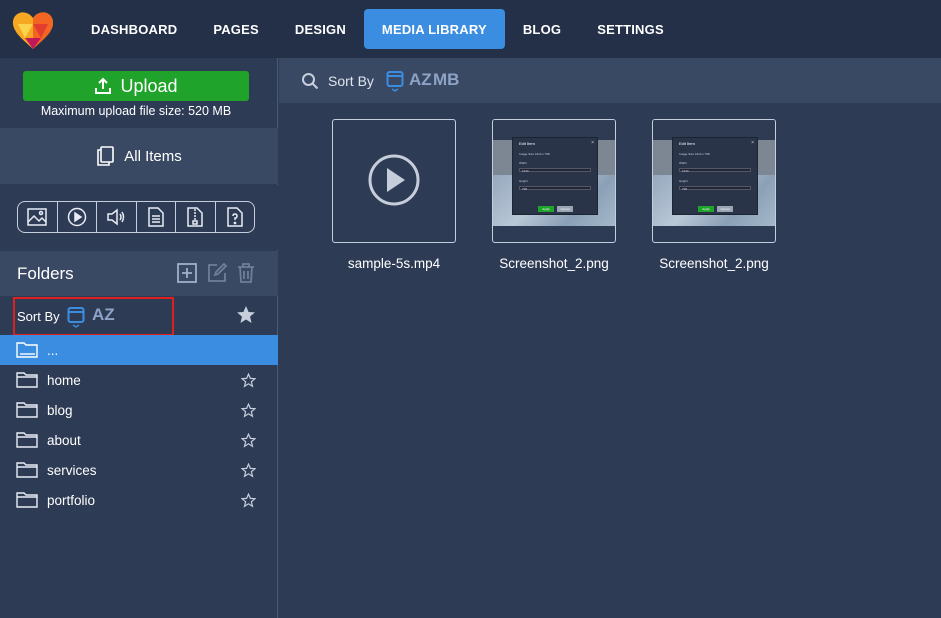 The height and width of the screenshot is (618, 941). I want to click on delete-folder-icon, so click(246, 273).